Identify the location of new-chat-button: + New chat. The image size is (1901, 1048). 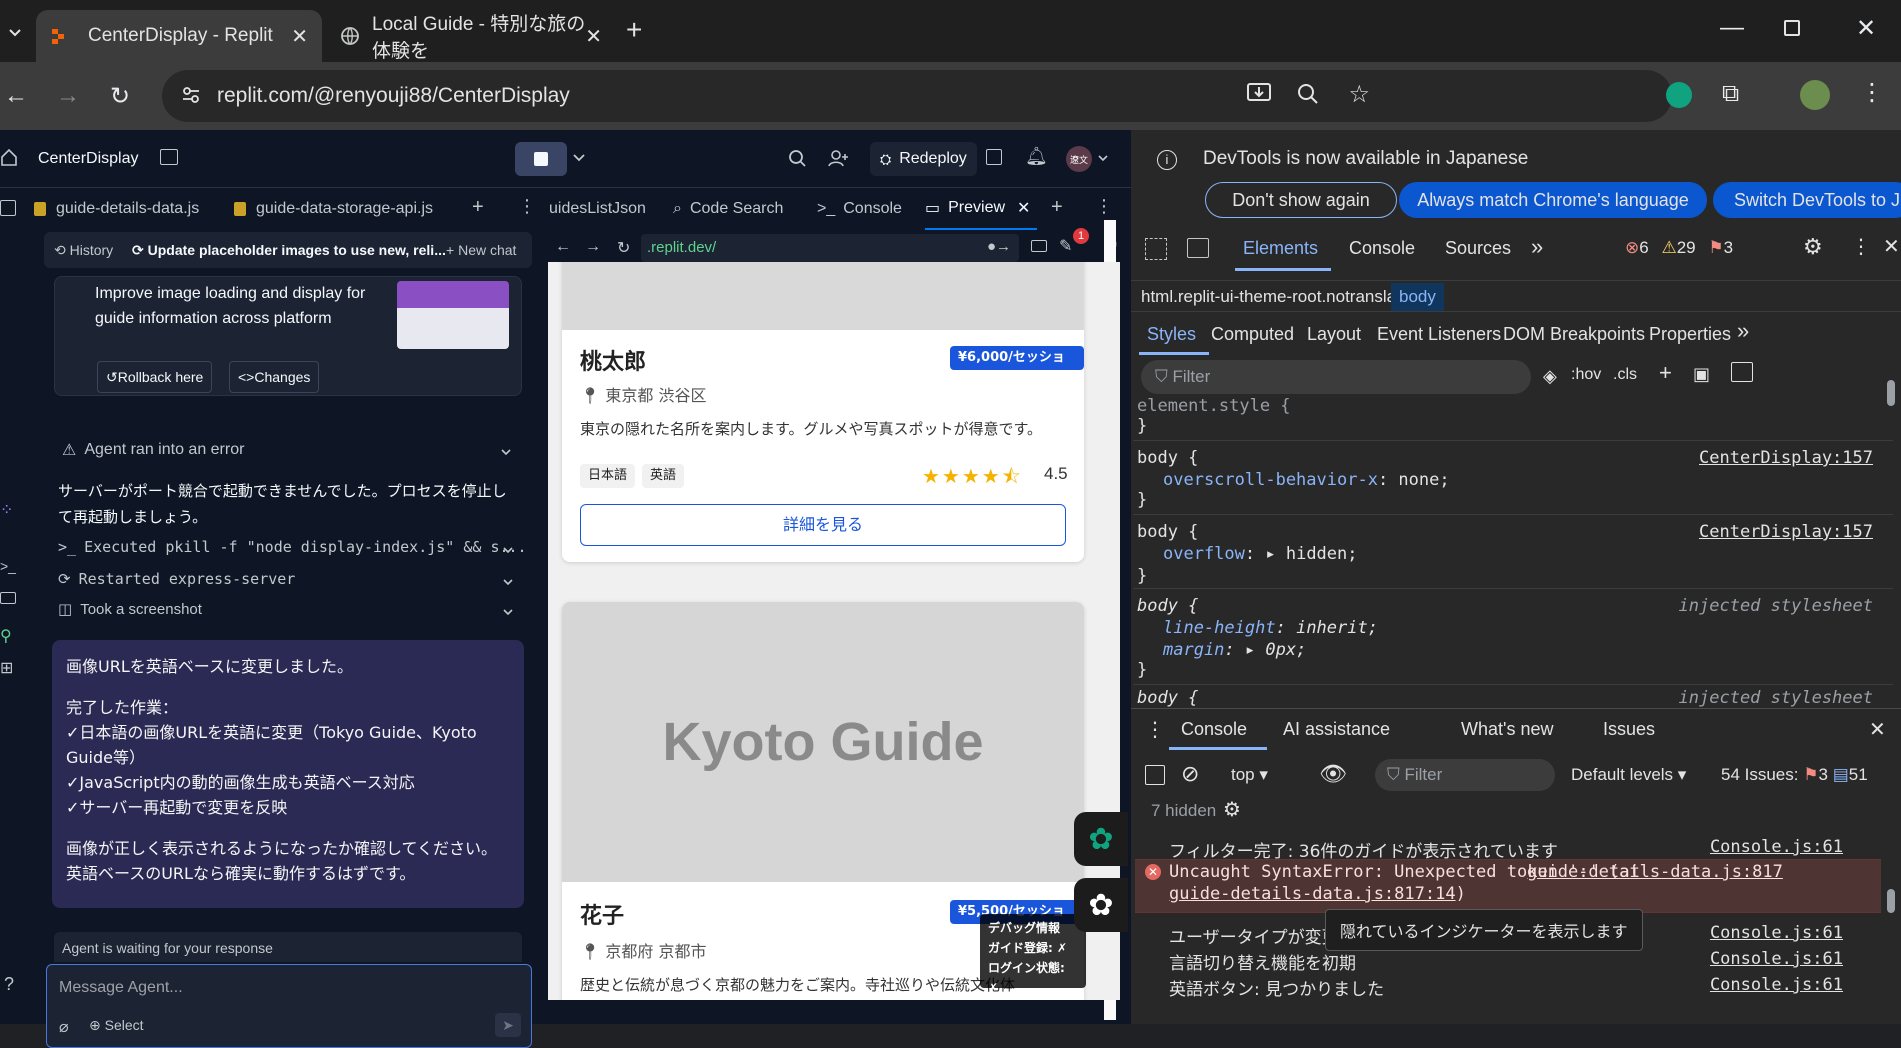
(481, 250).